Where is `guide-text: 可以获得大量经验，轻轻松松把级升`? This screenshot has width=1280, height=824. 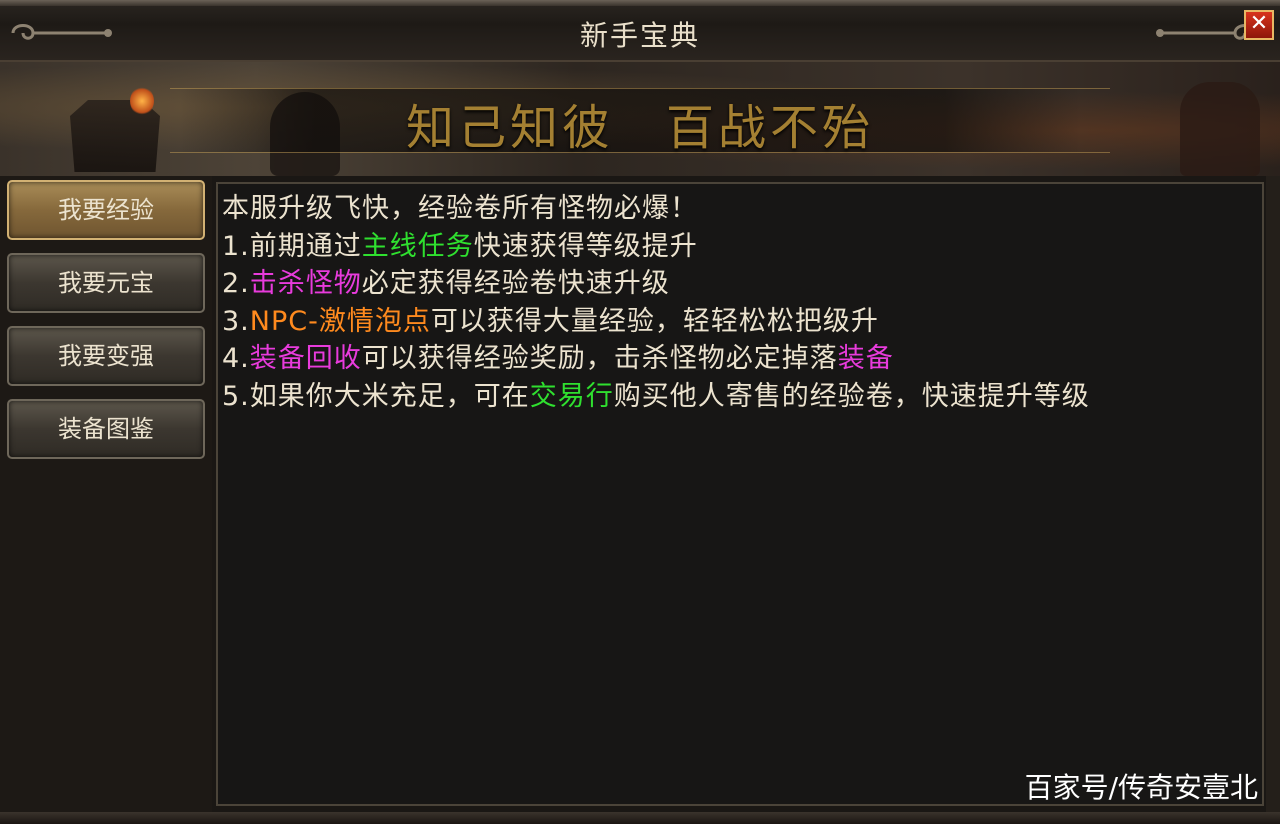
guide-text: 可以获得大量经验，轻轻松松把级升 is located at coordinates (654, 321).